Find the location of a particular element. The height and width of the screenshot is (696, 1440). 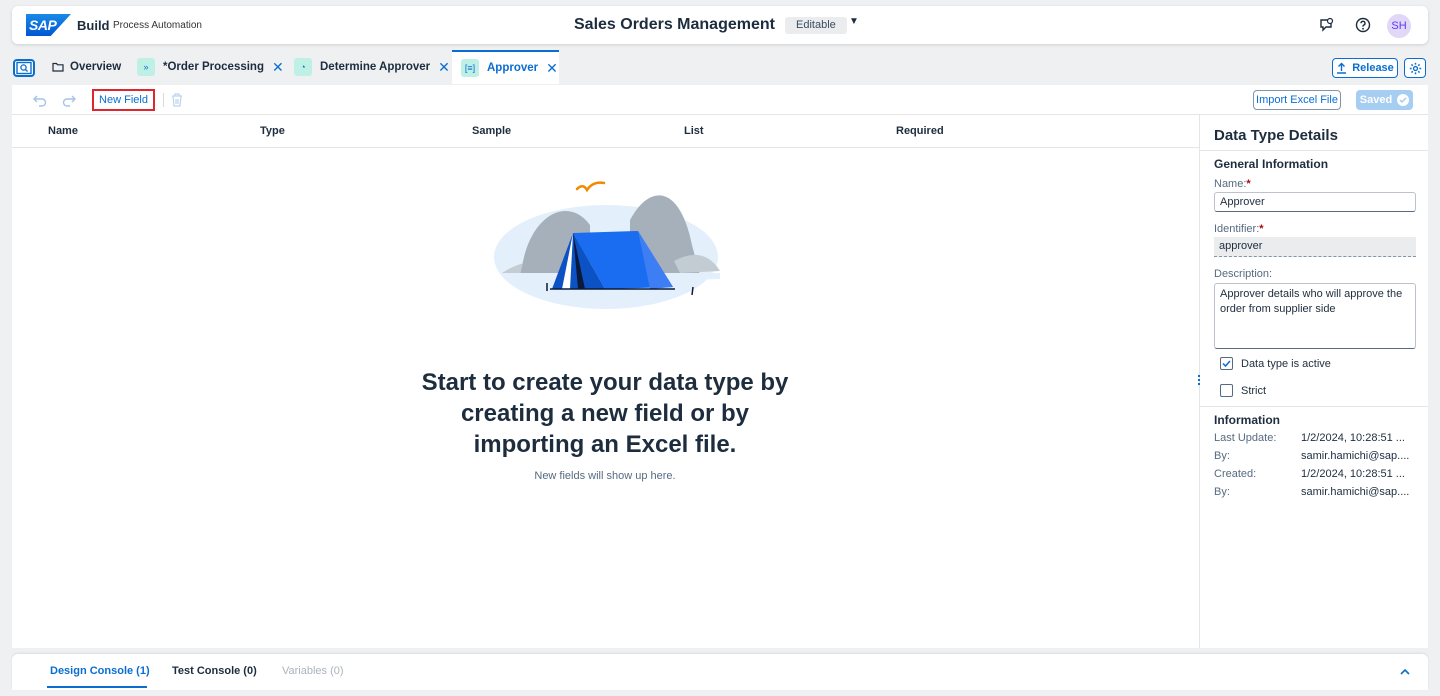

name-label: Name:* is located at coordinates (1232, 184).